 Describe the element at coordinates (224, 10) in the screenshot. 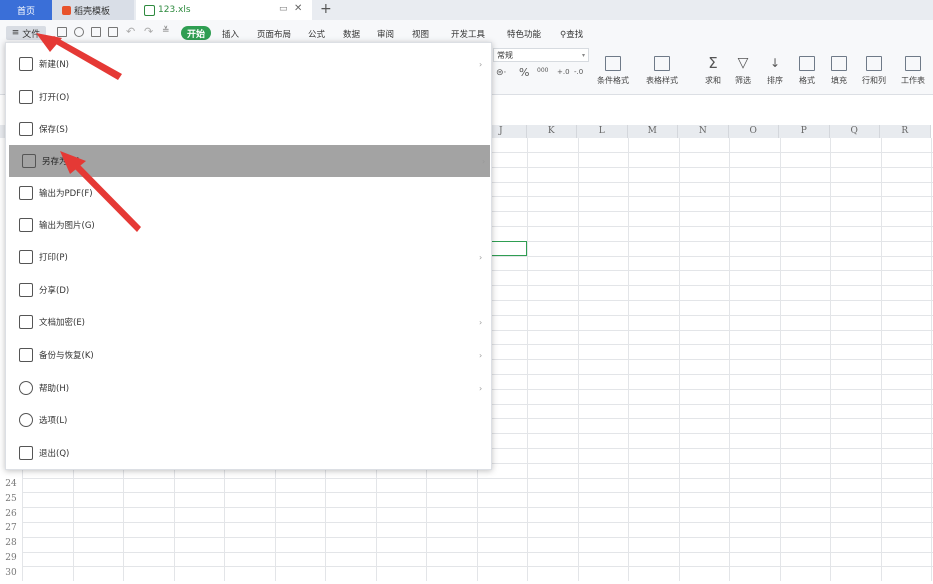

I see `tab-file: 123.xls ▭ ✕` at that location.